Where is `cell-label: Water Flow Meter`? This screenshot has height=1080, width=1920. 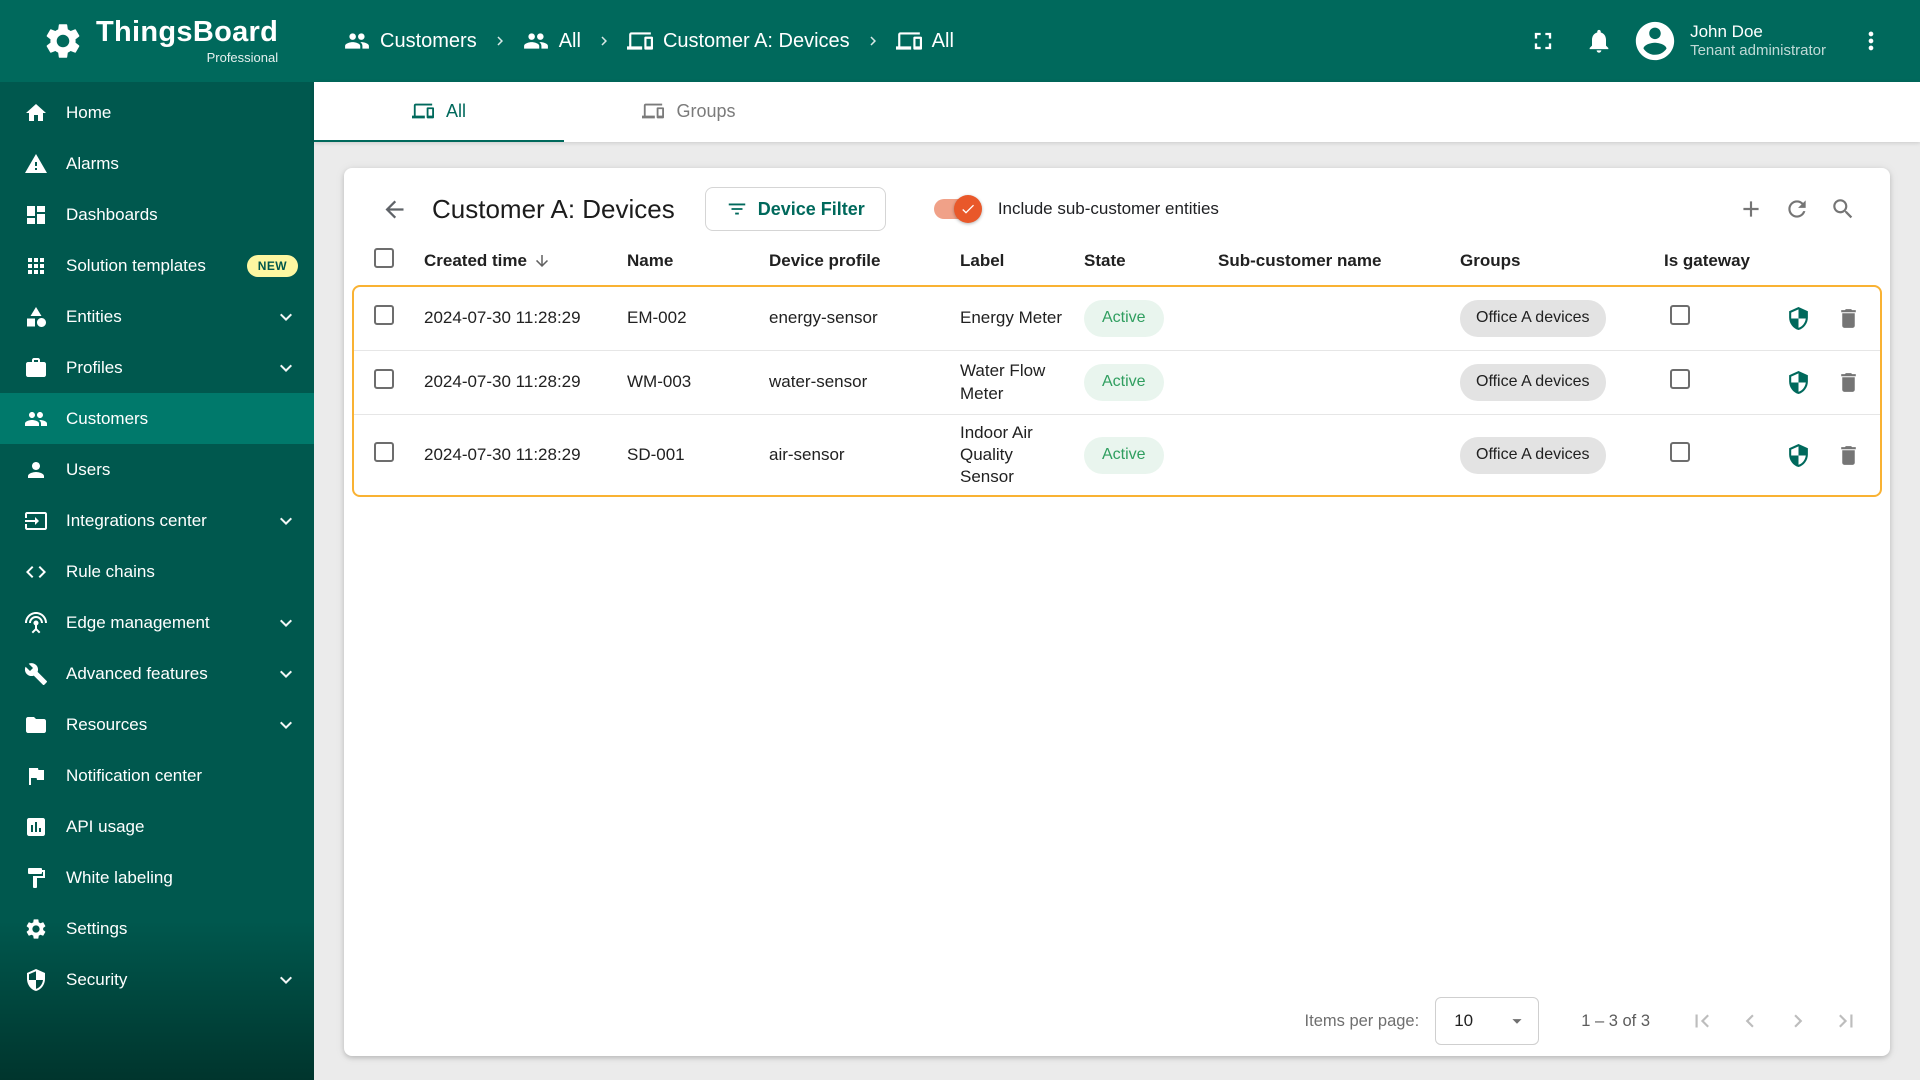 cell-label: Water Flow Meter is located at coordinates (1003, 382).